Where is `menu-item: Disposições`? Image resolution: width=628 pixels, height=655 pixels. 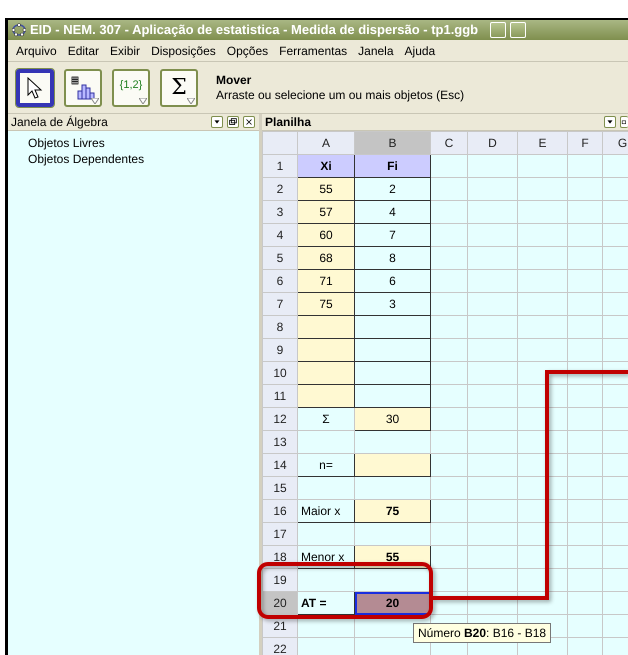 menu-item: Disposições is located at coordinates (183, 51).